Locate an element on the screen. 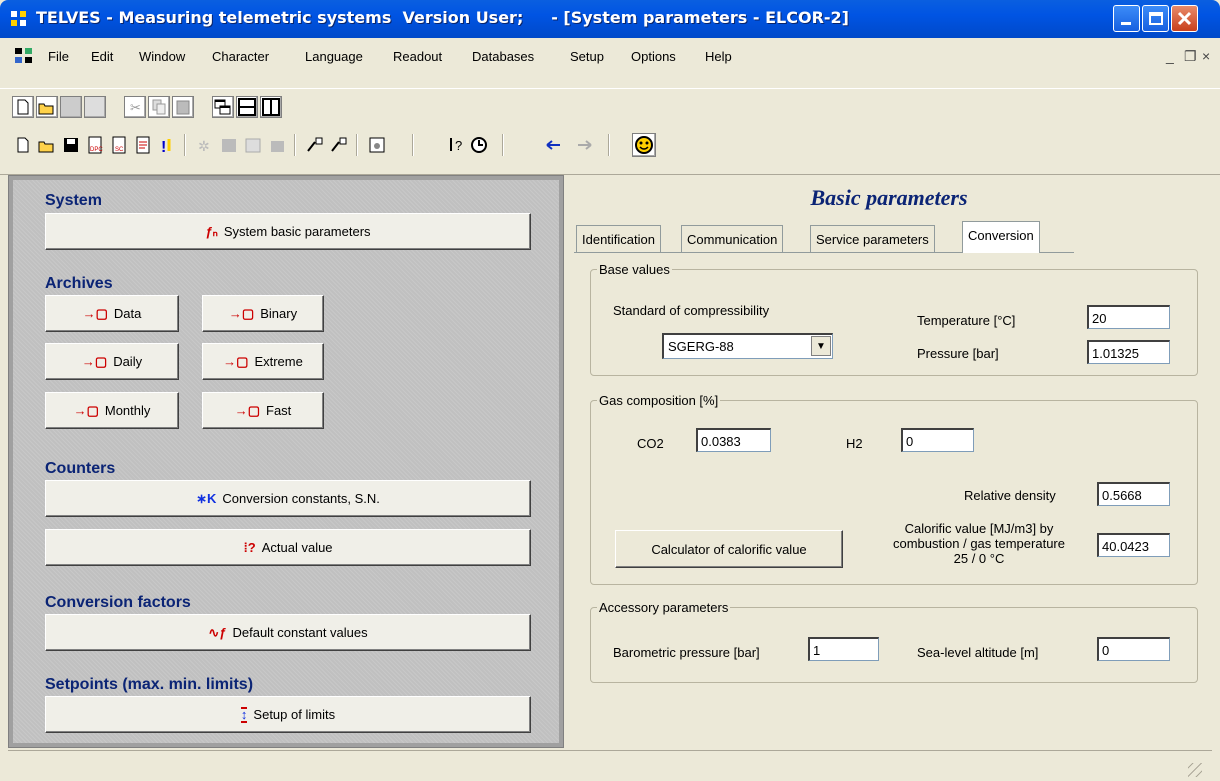 Image resolution: width=1220 pixels, height=781 pixels. tile-vertical-icon is located at coordinates (271, 107).